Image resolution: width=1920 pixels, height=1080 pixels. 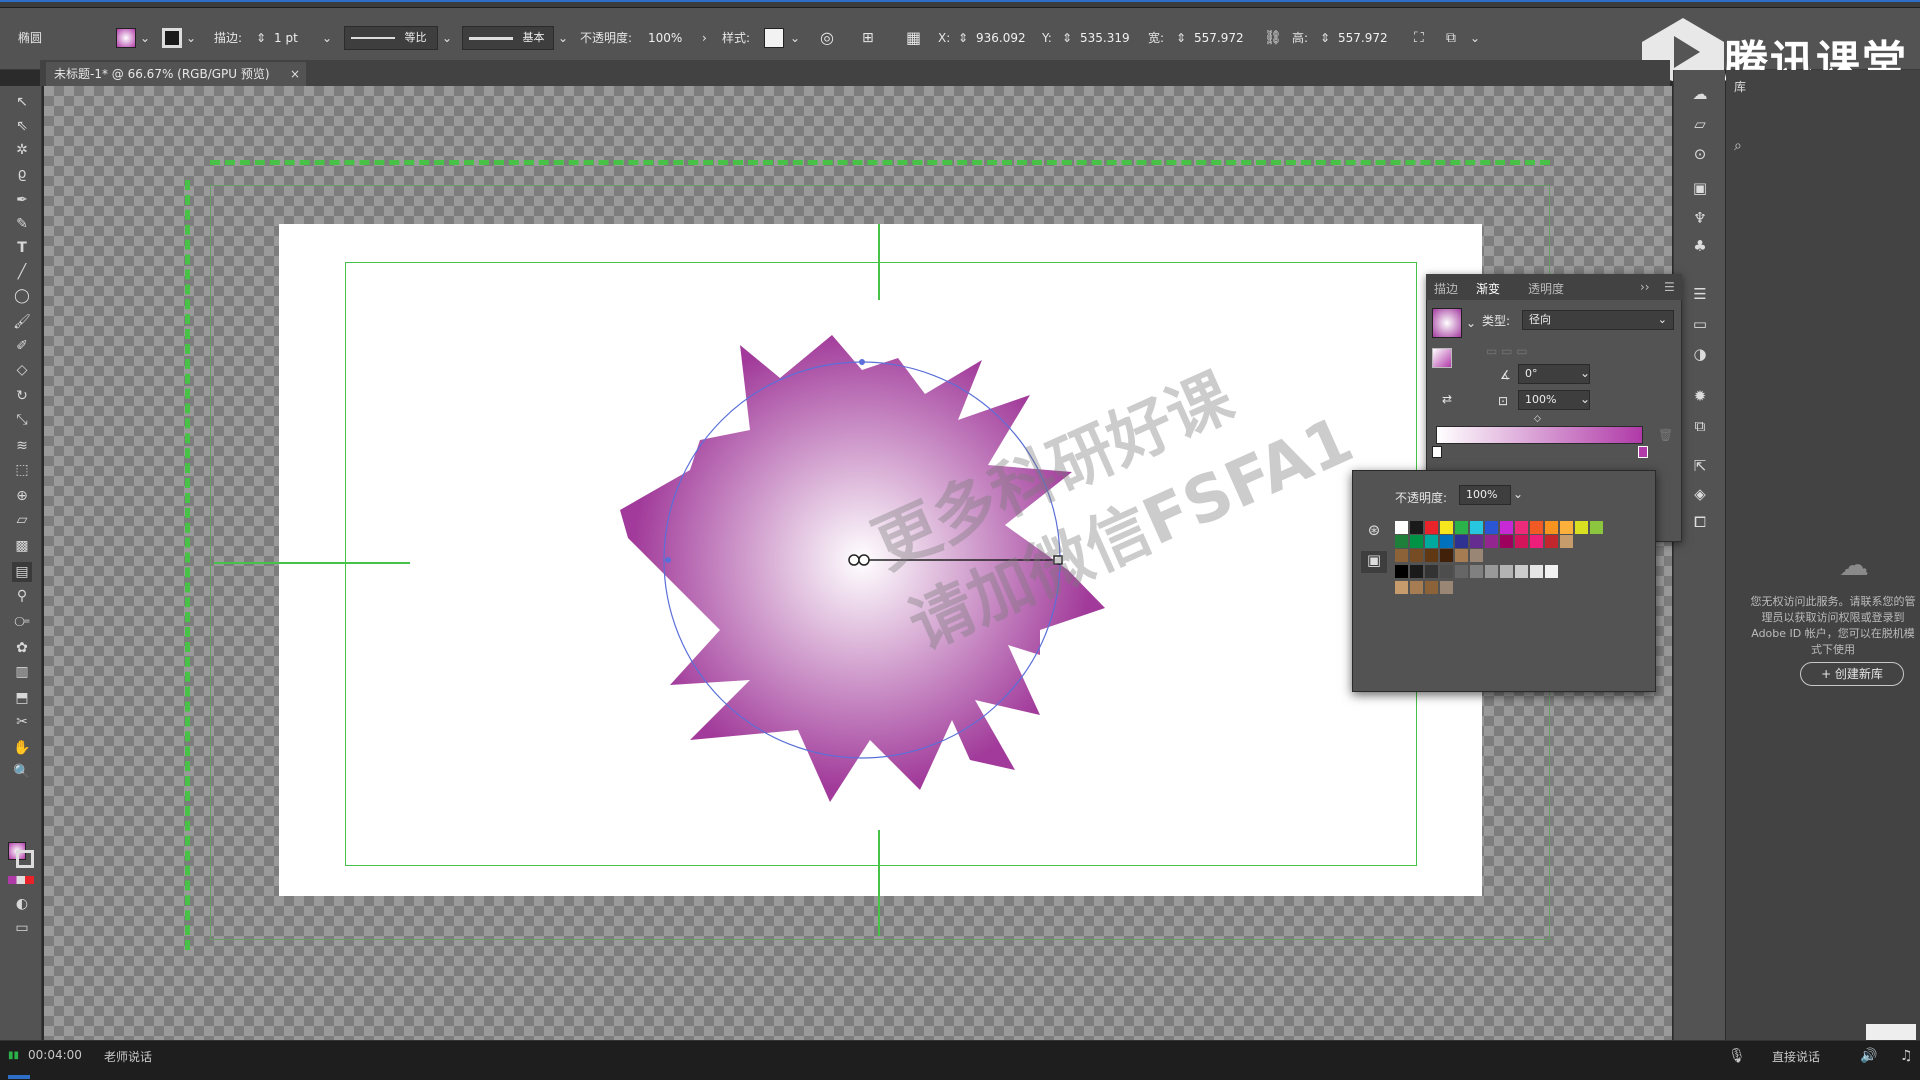 I want to click on stroke-gradient-swatch, so click(x=1442, y=358).